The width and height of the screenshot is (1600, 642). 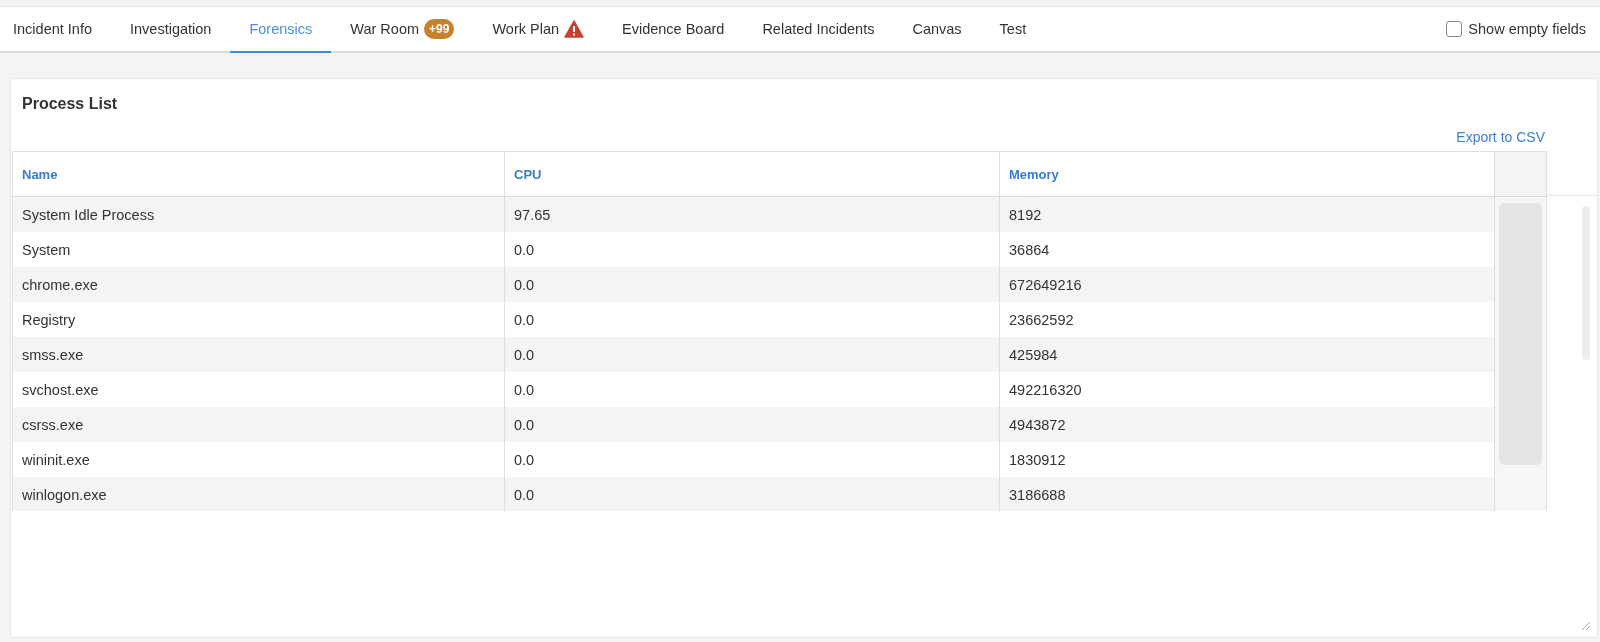 I want to click on count-badge: +99, so click(x=439, y=29).